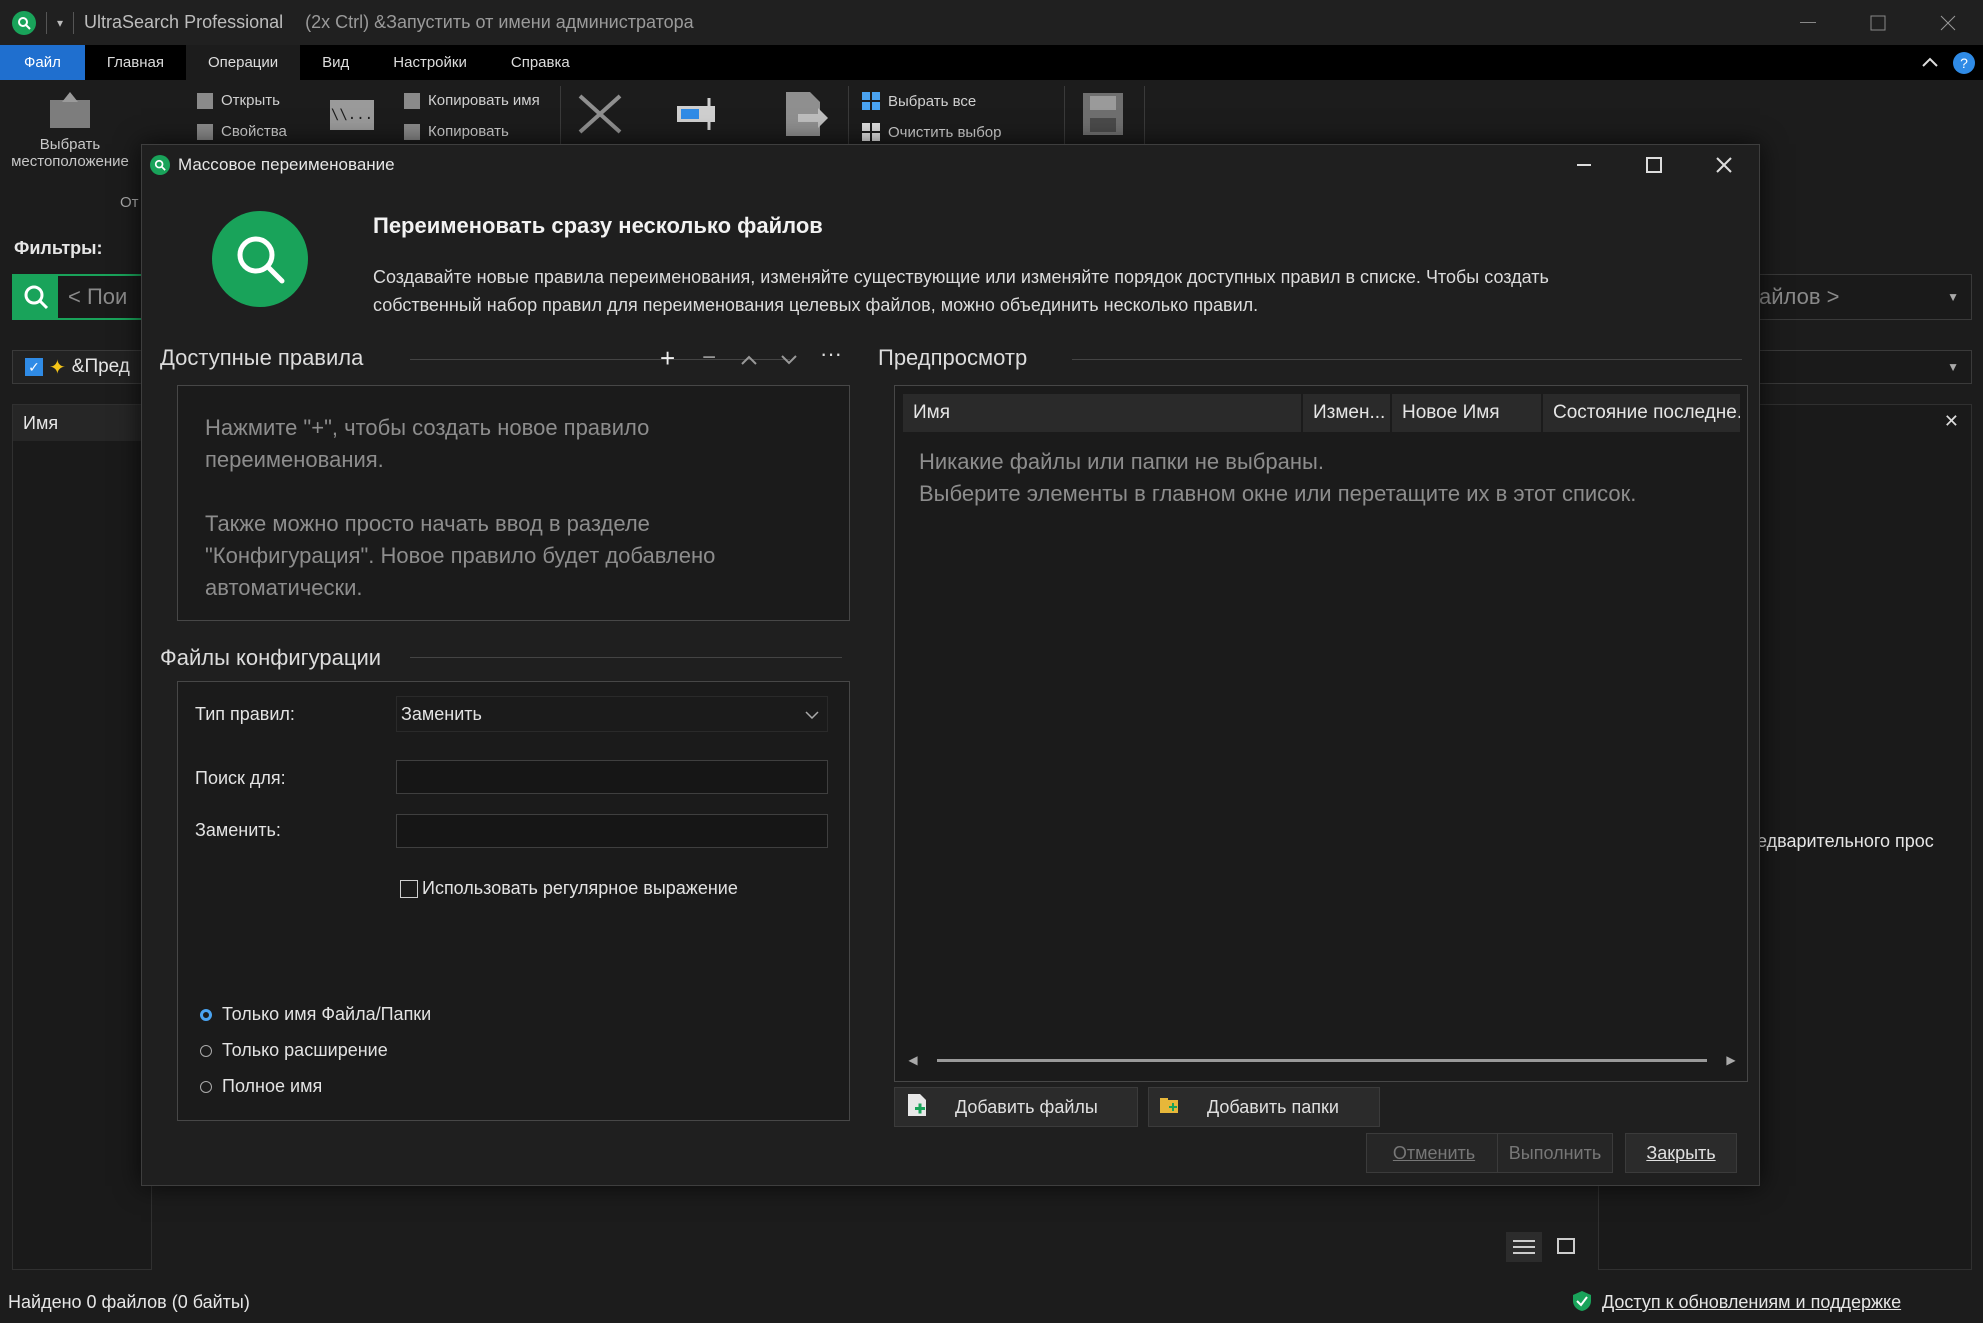  I want to click on cancel-button: Отменить, so click(1434, 1153).